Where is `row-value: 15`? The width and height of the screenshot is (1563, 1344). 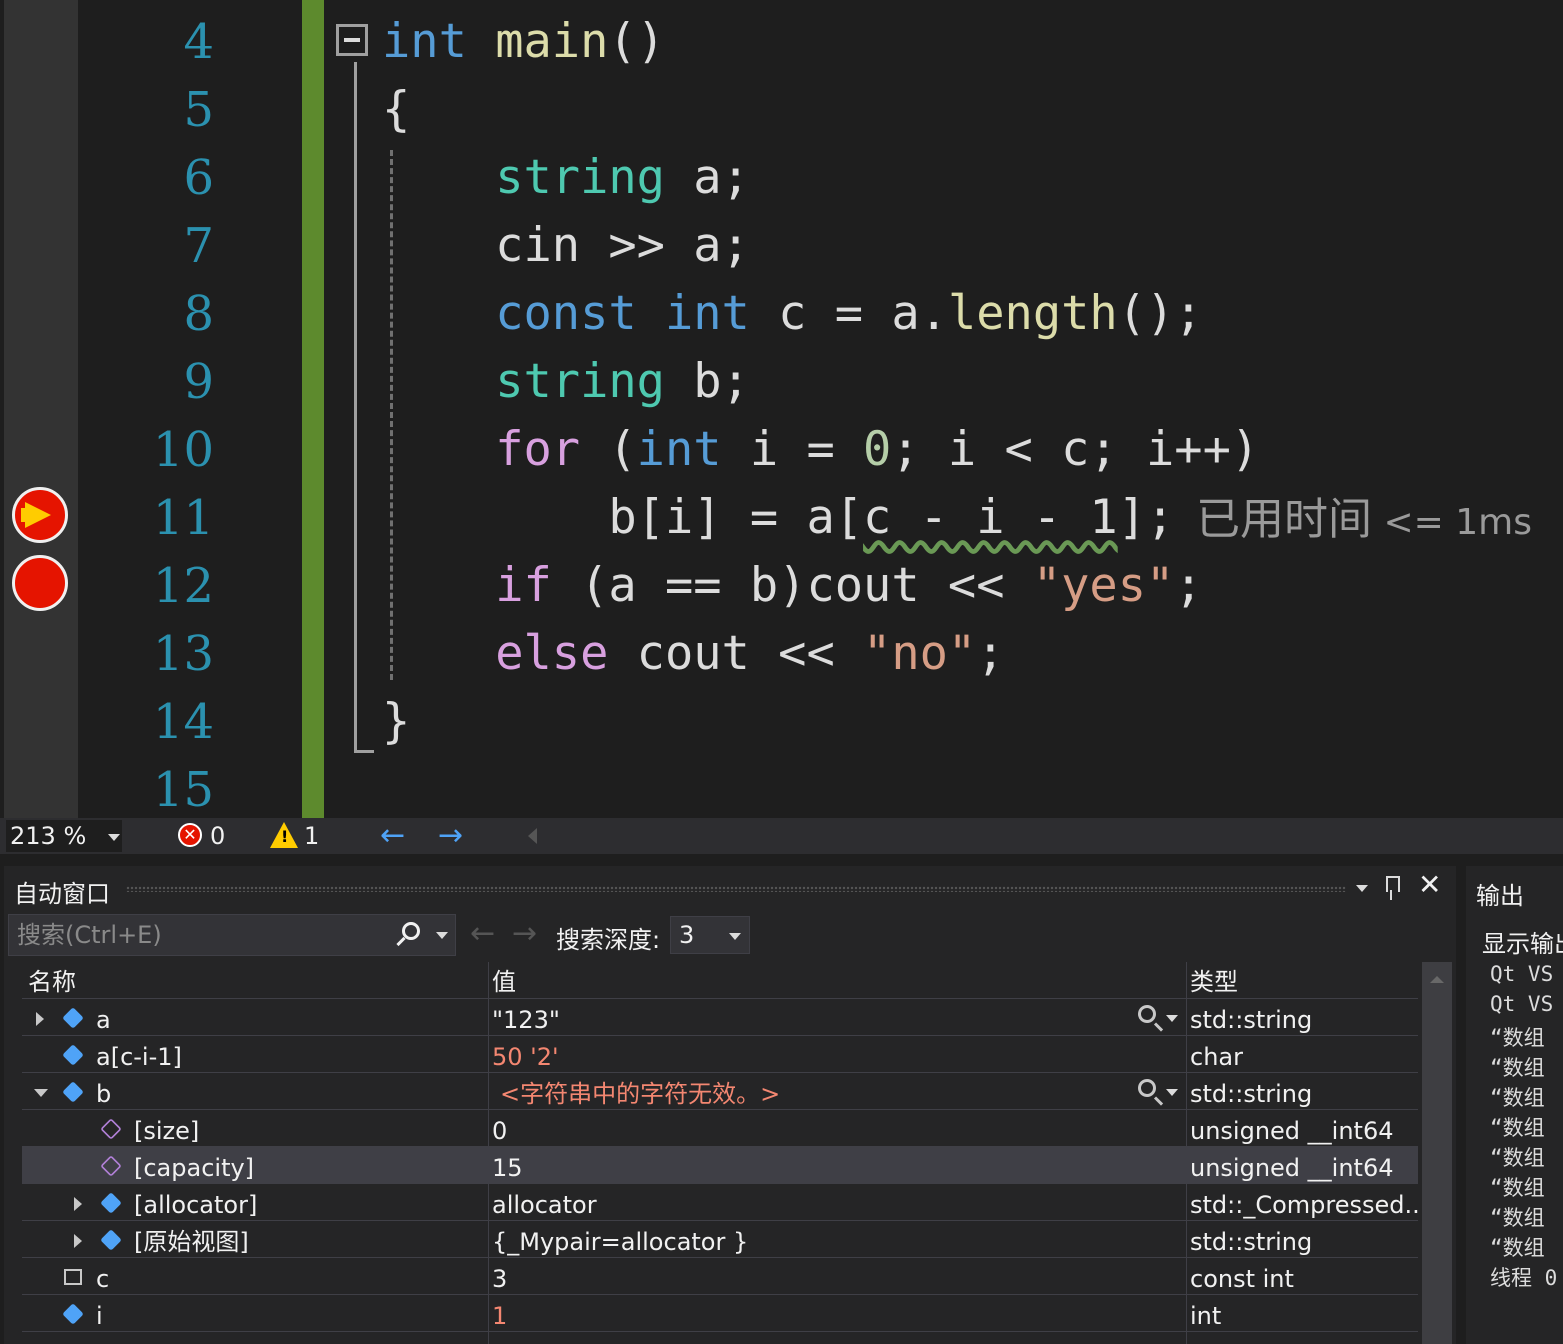 row-value: 15 is located at coordinates (837, 1165).